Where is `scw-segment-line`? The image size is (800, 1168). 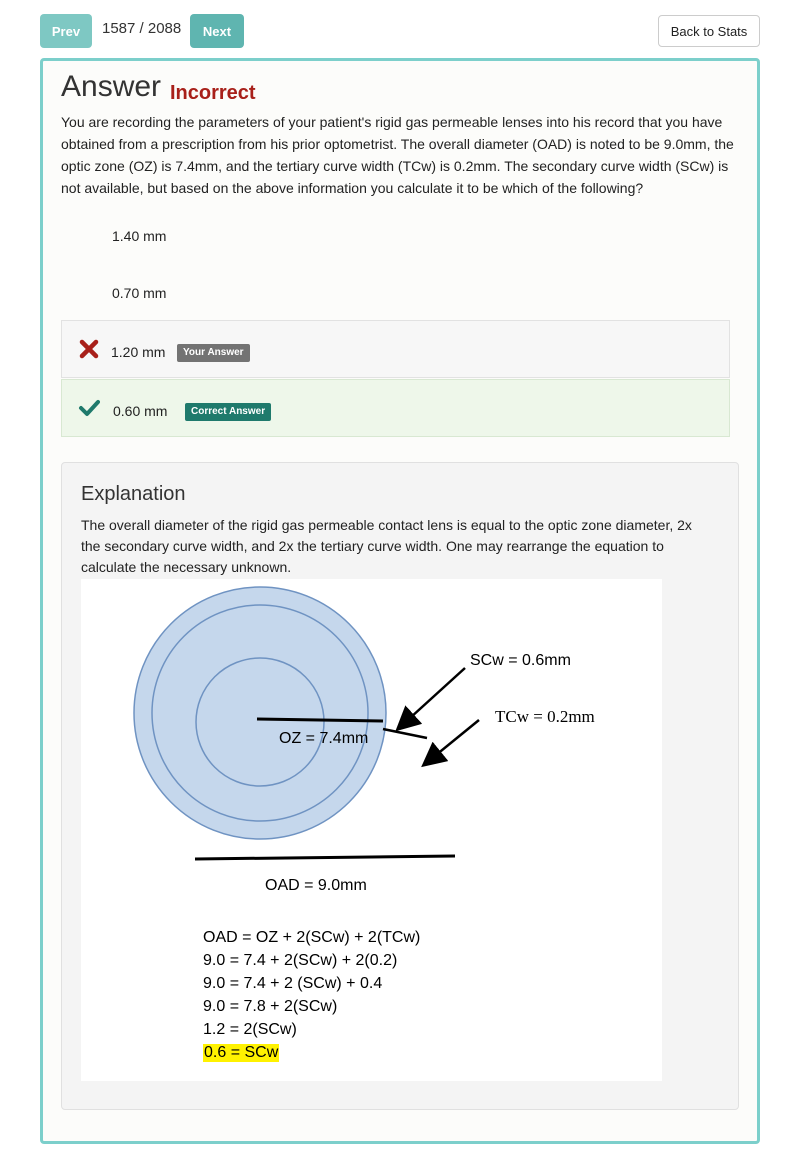 scw-segment-line is located at coordinates (405, 733).